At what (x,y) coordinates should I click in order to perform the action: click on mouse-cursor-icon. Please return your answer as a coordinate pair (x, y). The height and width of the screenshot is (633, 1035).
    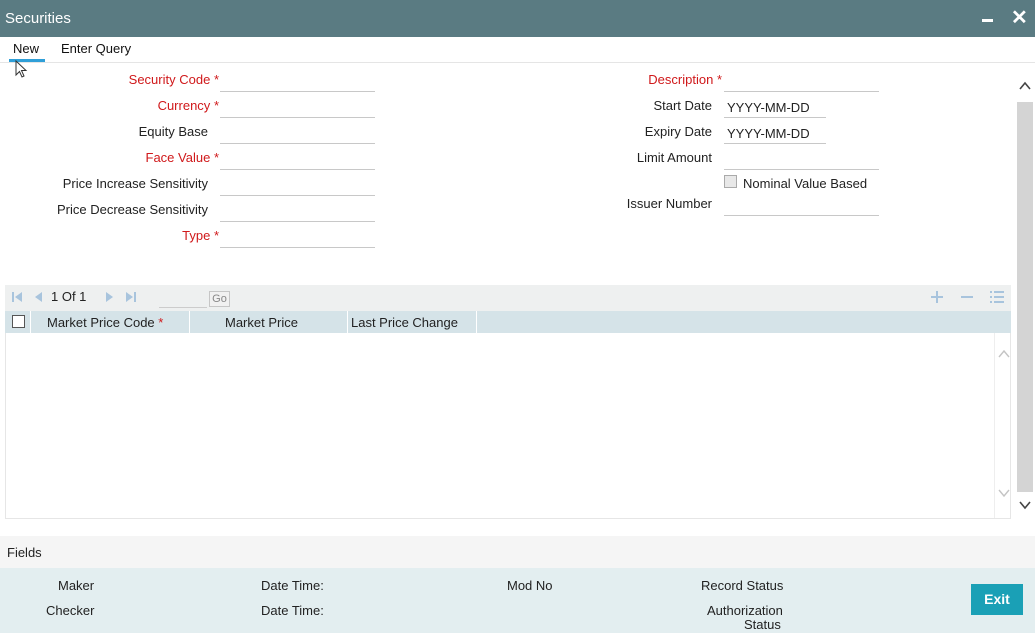
    Looking at the image, I should click on (21, 69).